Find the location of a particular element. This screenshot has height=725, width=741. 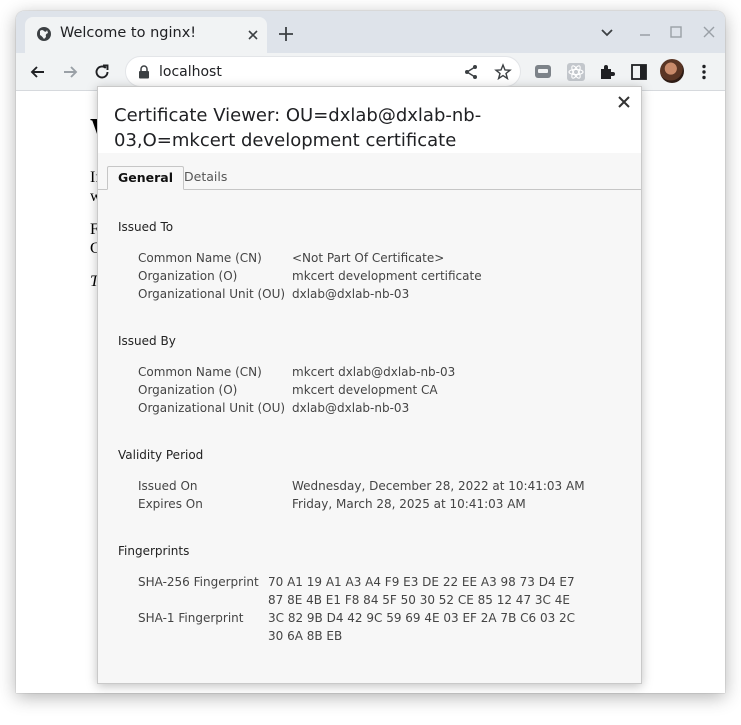

field-label: SHA-1 Fingerprint is located at coordinates (191, 618).